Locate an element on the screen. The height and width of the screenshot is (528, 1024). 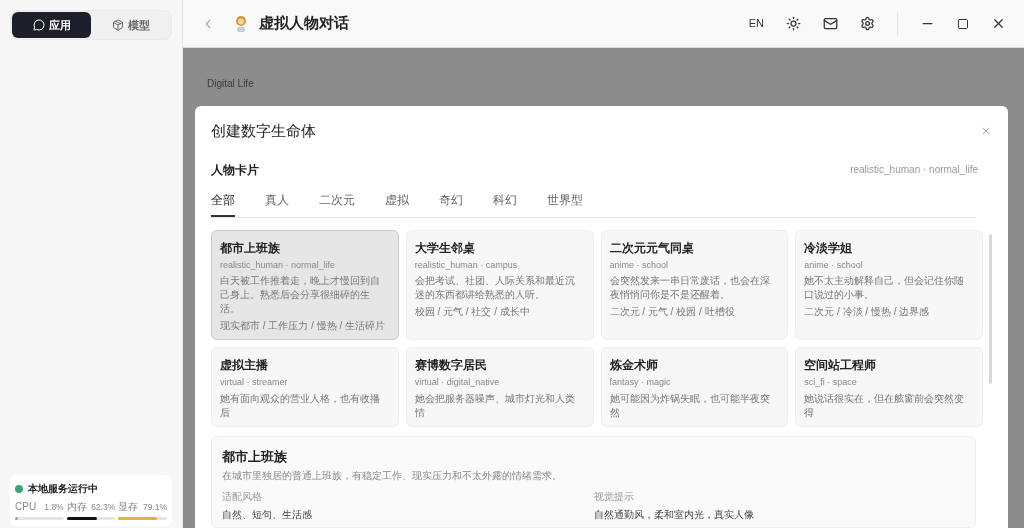
section-title: 人物卡片 is located at coordinates (235, 170).